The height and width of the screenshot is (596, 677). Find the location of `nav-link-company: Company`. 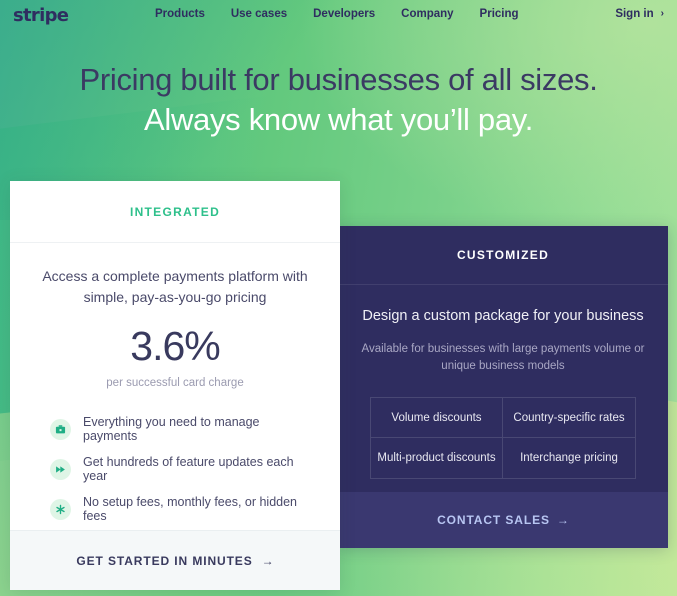

nav-link-company: Company is located at coordinates (427, 14).